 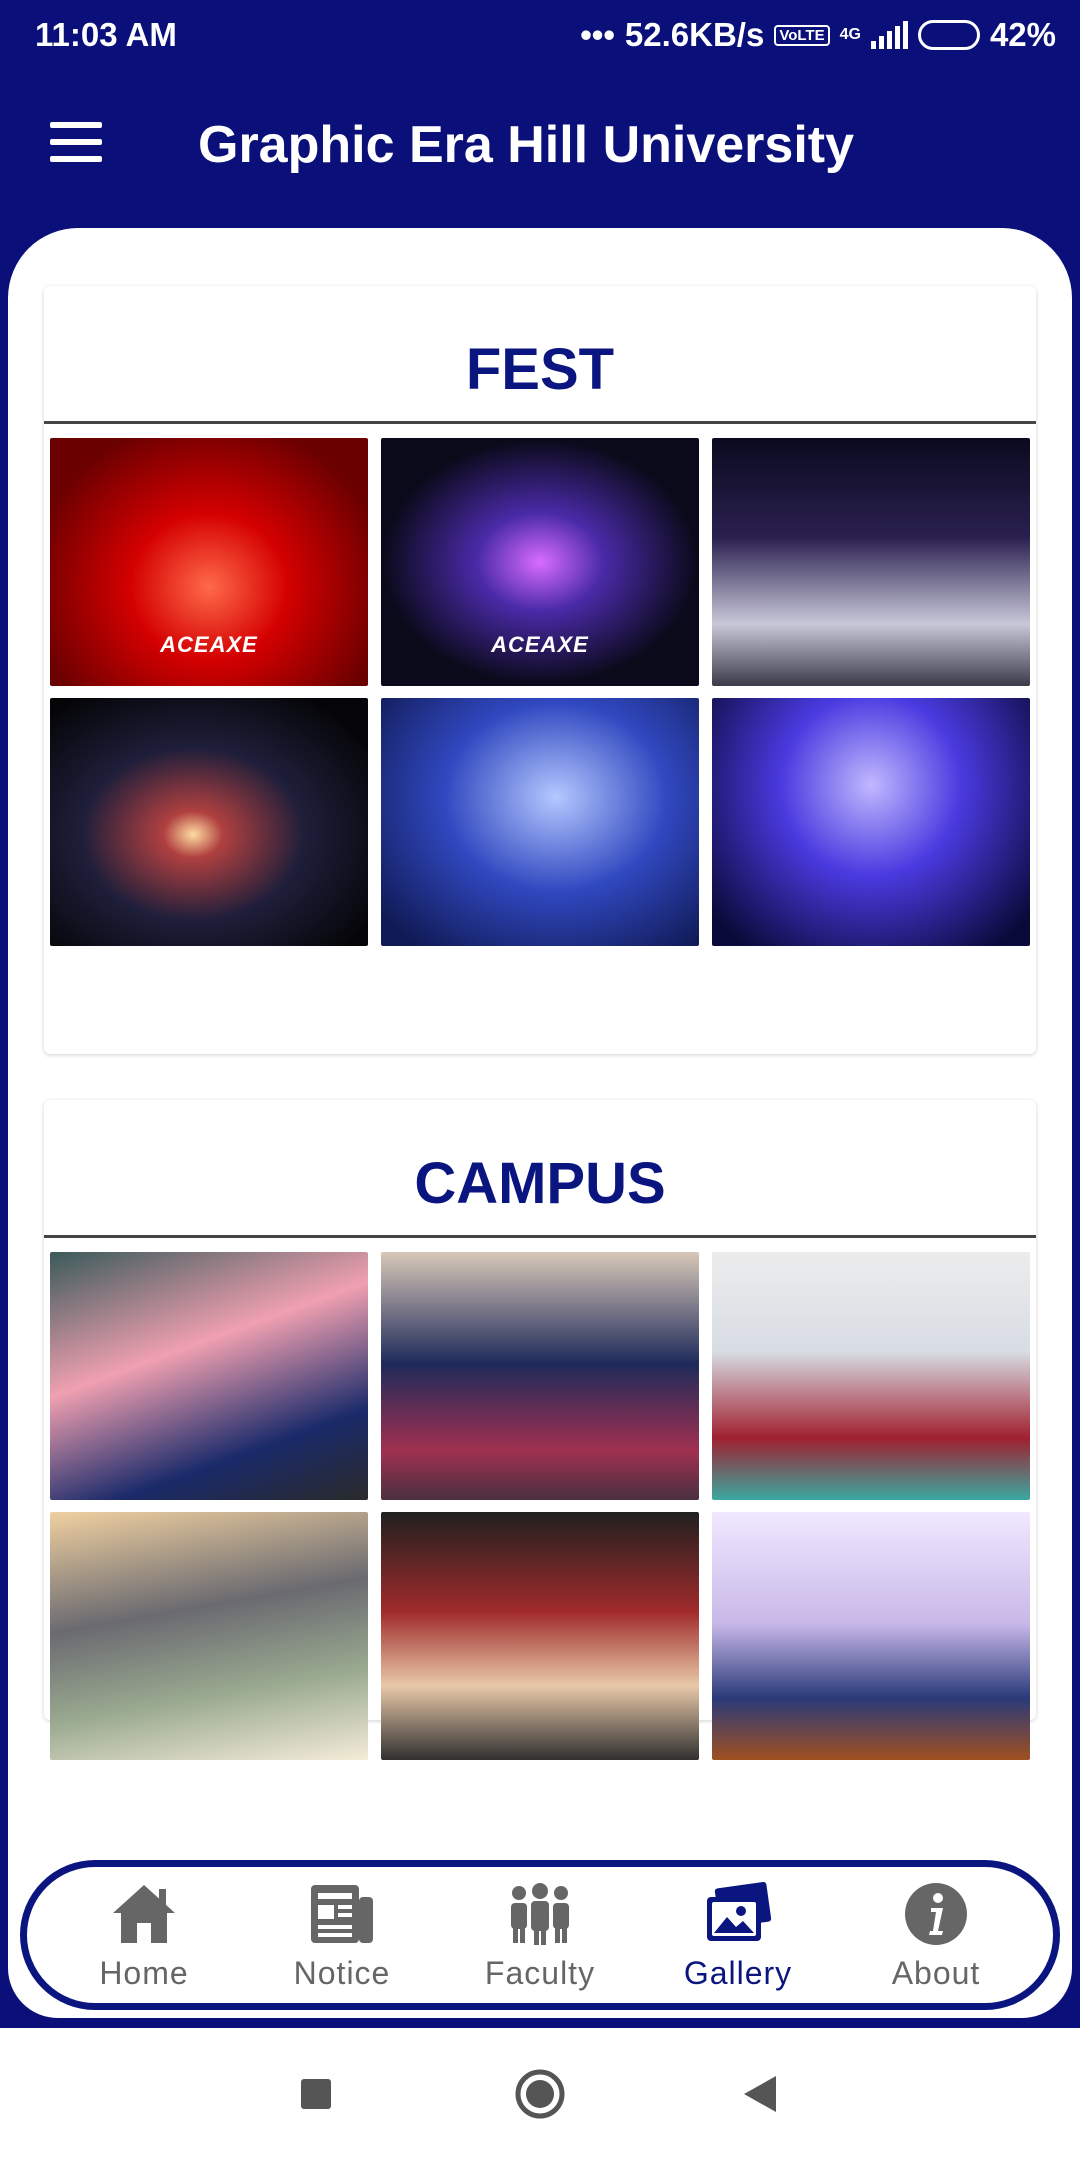 What do you see at coordinates (948, 35) in the screenshot?
I see `battery-icon` at bounding box center [948, 35].